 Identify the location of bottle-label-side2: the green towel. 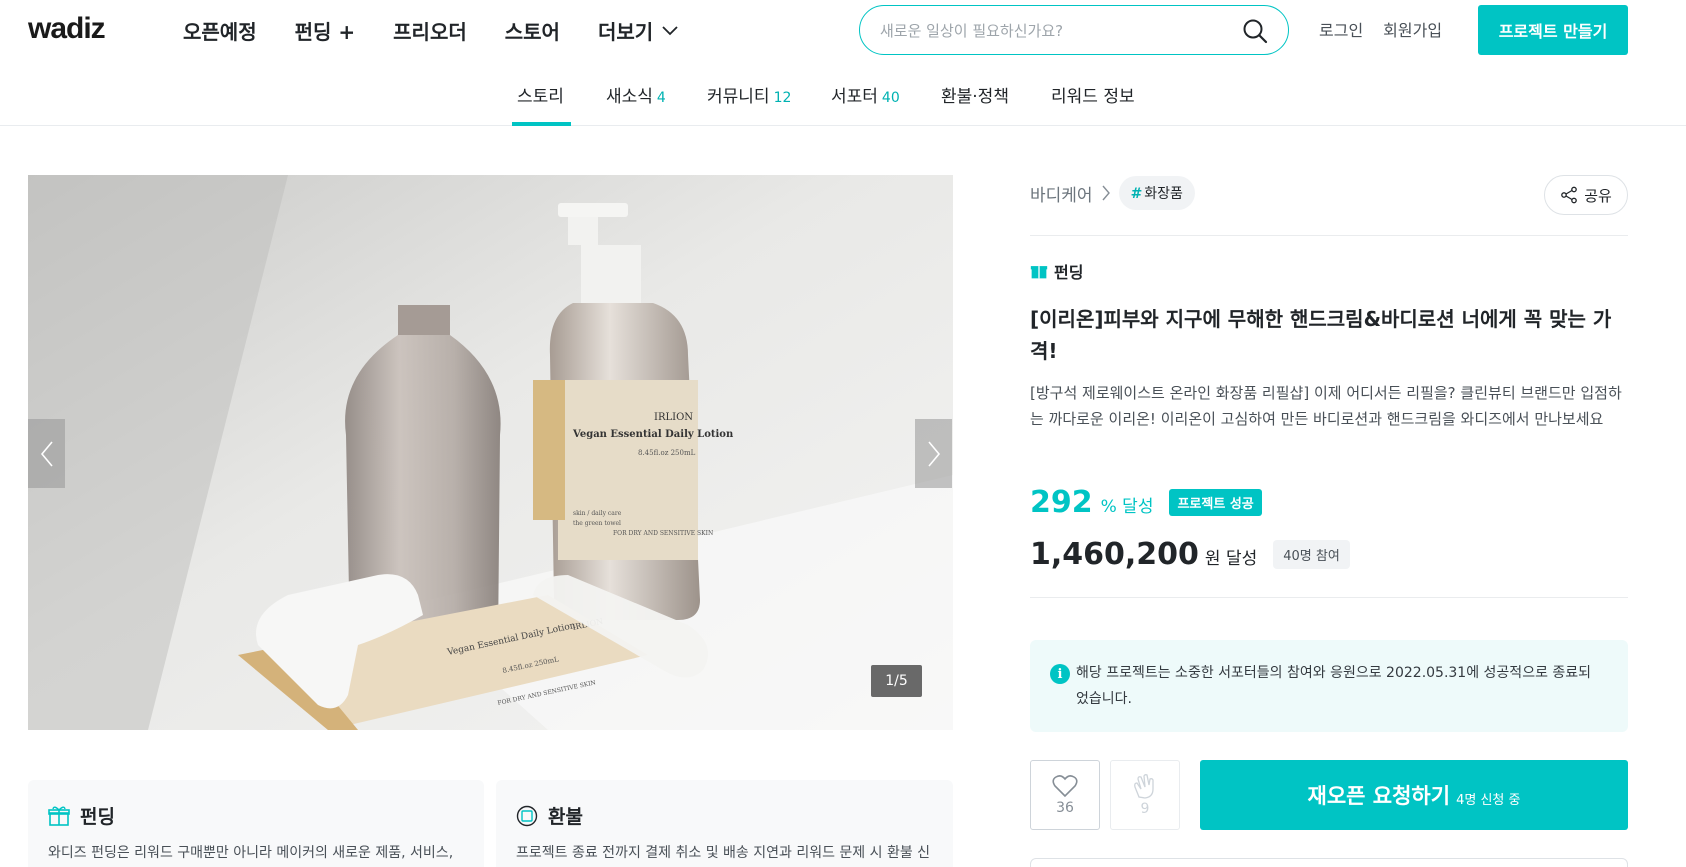
(597, 523).